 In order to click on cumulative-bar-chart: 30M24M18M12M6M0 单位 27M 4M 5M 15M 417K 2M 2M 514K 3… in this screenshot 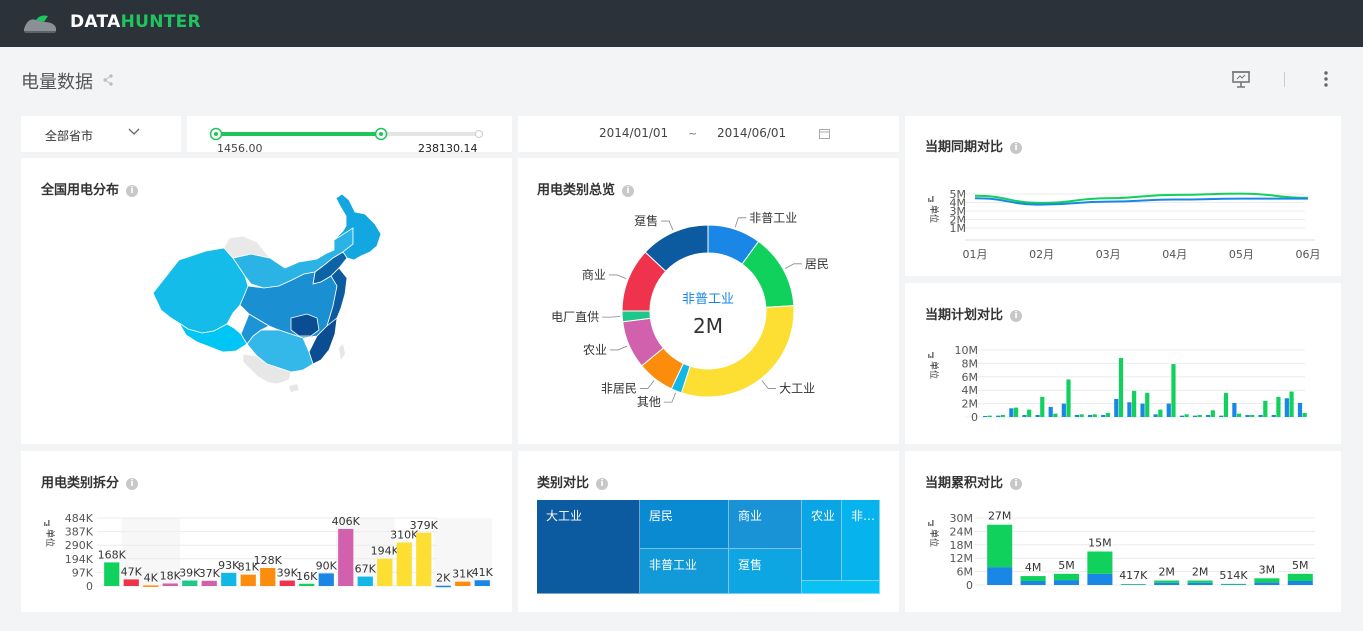, I will do `click(1123, 531)`.